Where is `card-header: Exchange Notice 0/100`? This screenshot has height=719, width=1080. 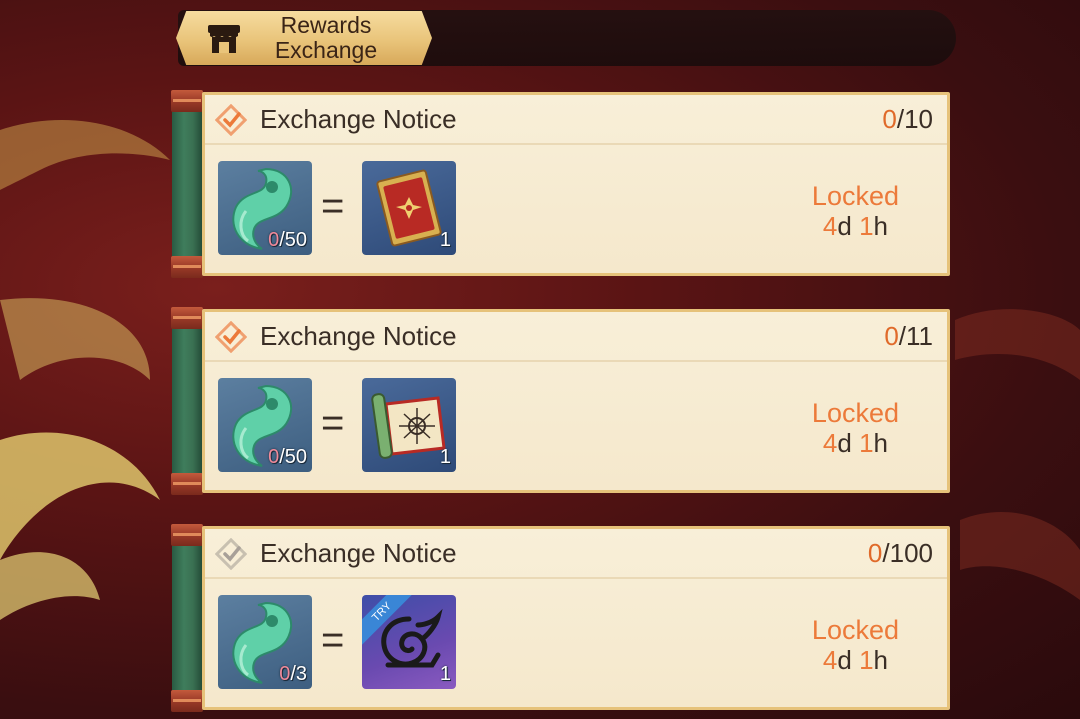 card-header: Exchange Notice 0/100 is located at coordinates (576, 554).